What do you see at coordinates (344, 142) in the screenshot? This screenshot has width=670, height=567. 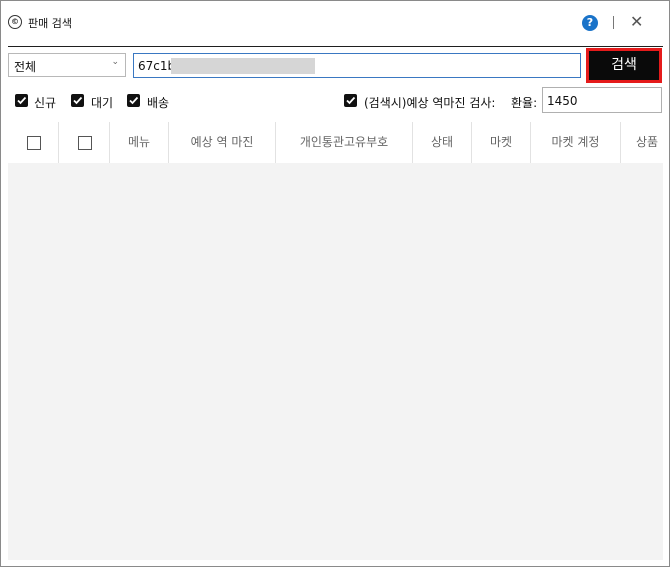 I see `column-header-customs-code: 개인통관고유부호` at bounding box center [344, 142].